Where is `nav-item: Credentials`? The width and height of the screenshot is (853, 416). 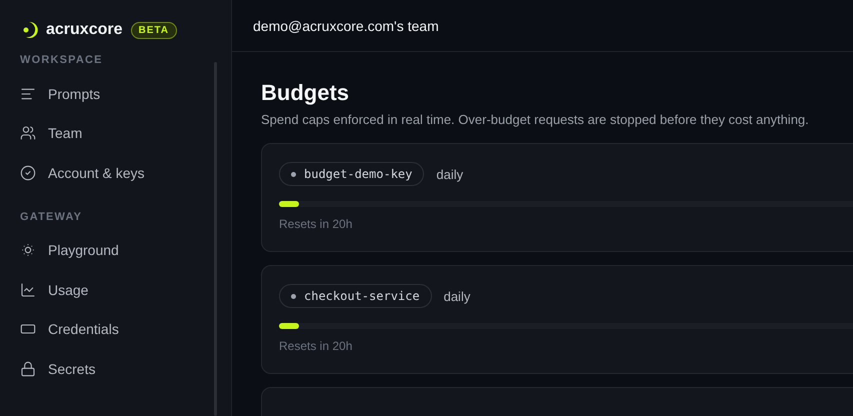
nav-item: Credentials is located at coordinates (125, 329).